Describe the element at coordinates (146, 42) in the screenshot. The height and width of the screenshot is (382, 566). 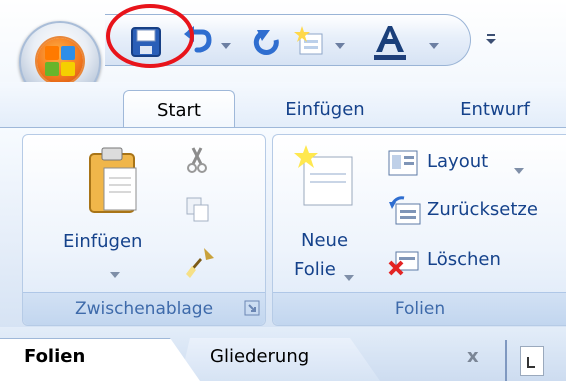
I see `save-icon` at that location.